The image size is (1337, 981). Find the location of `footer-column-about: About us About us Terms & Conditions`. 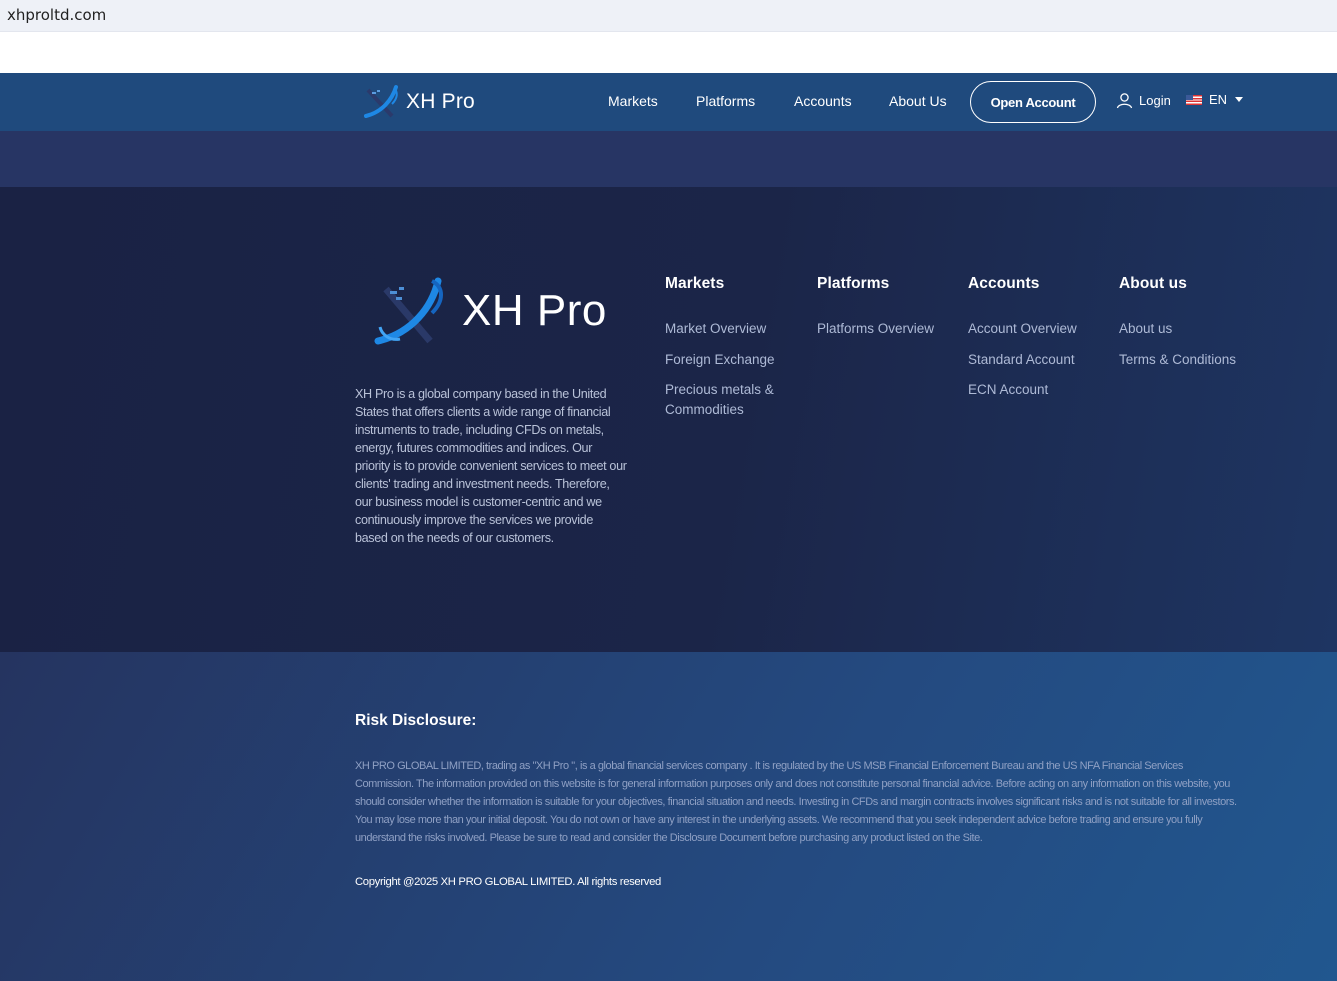

footer-column-about: About us About us Terms & Conditions is located at coordinates (1177, 327).